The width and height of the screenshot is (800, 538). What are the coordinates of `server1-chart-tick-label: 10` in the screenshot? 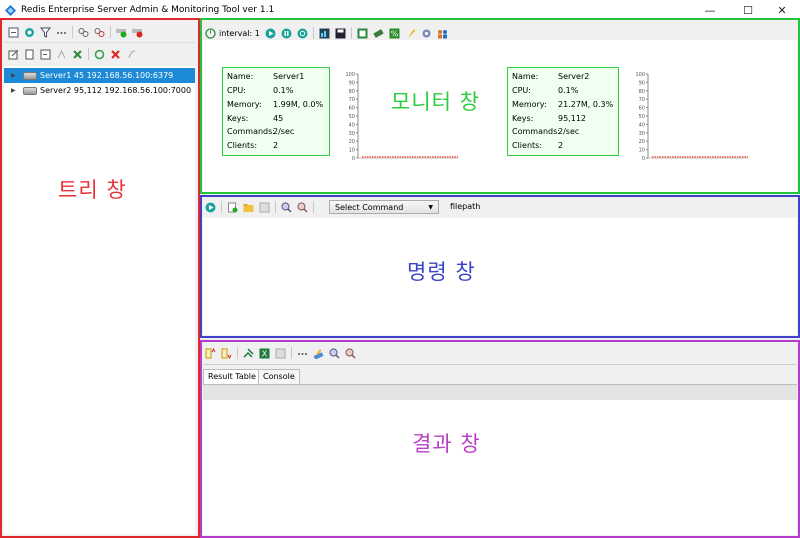 It's located at (352, 151).